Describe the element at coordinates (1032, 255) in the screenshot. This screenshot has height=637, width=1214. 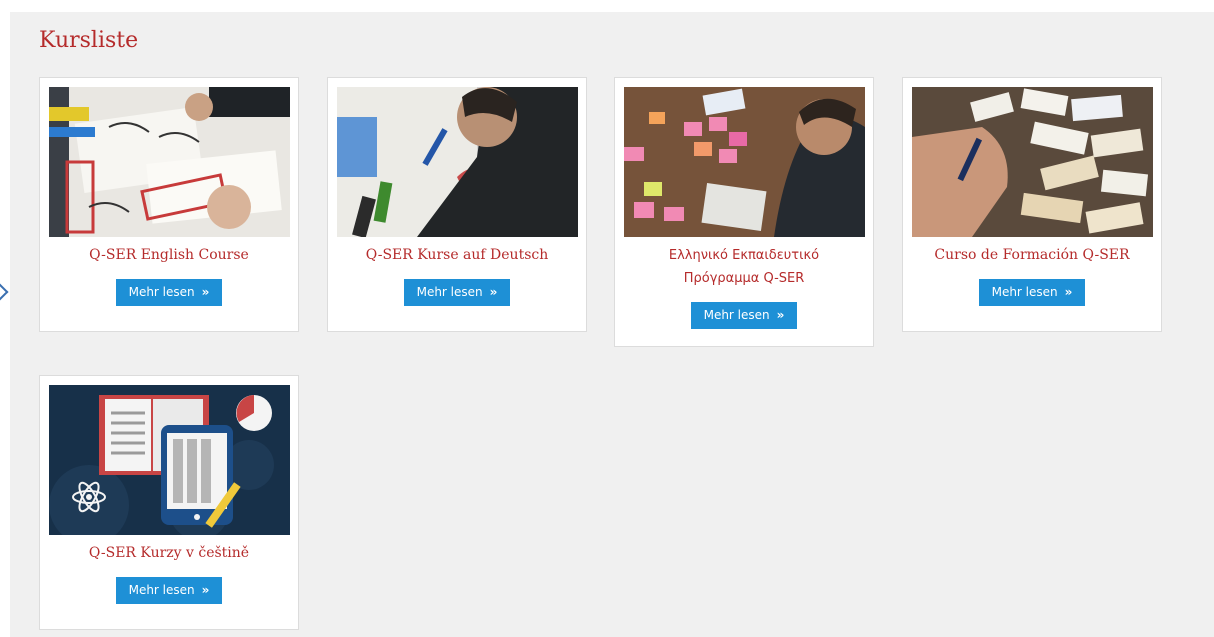
I see `course-title: Curso de Formación Q-SER` at that location.